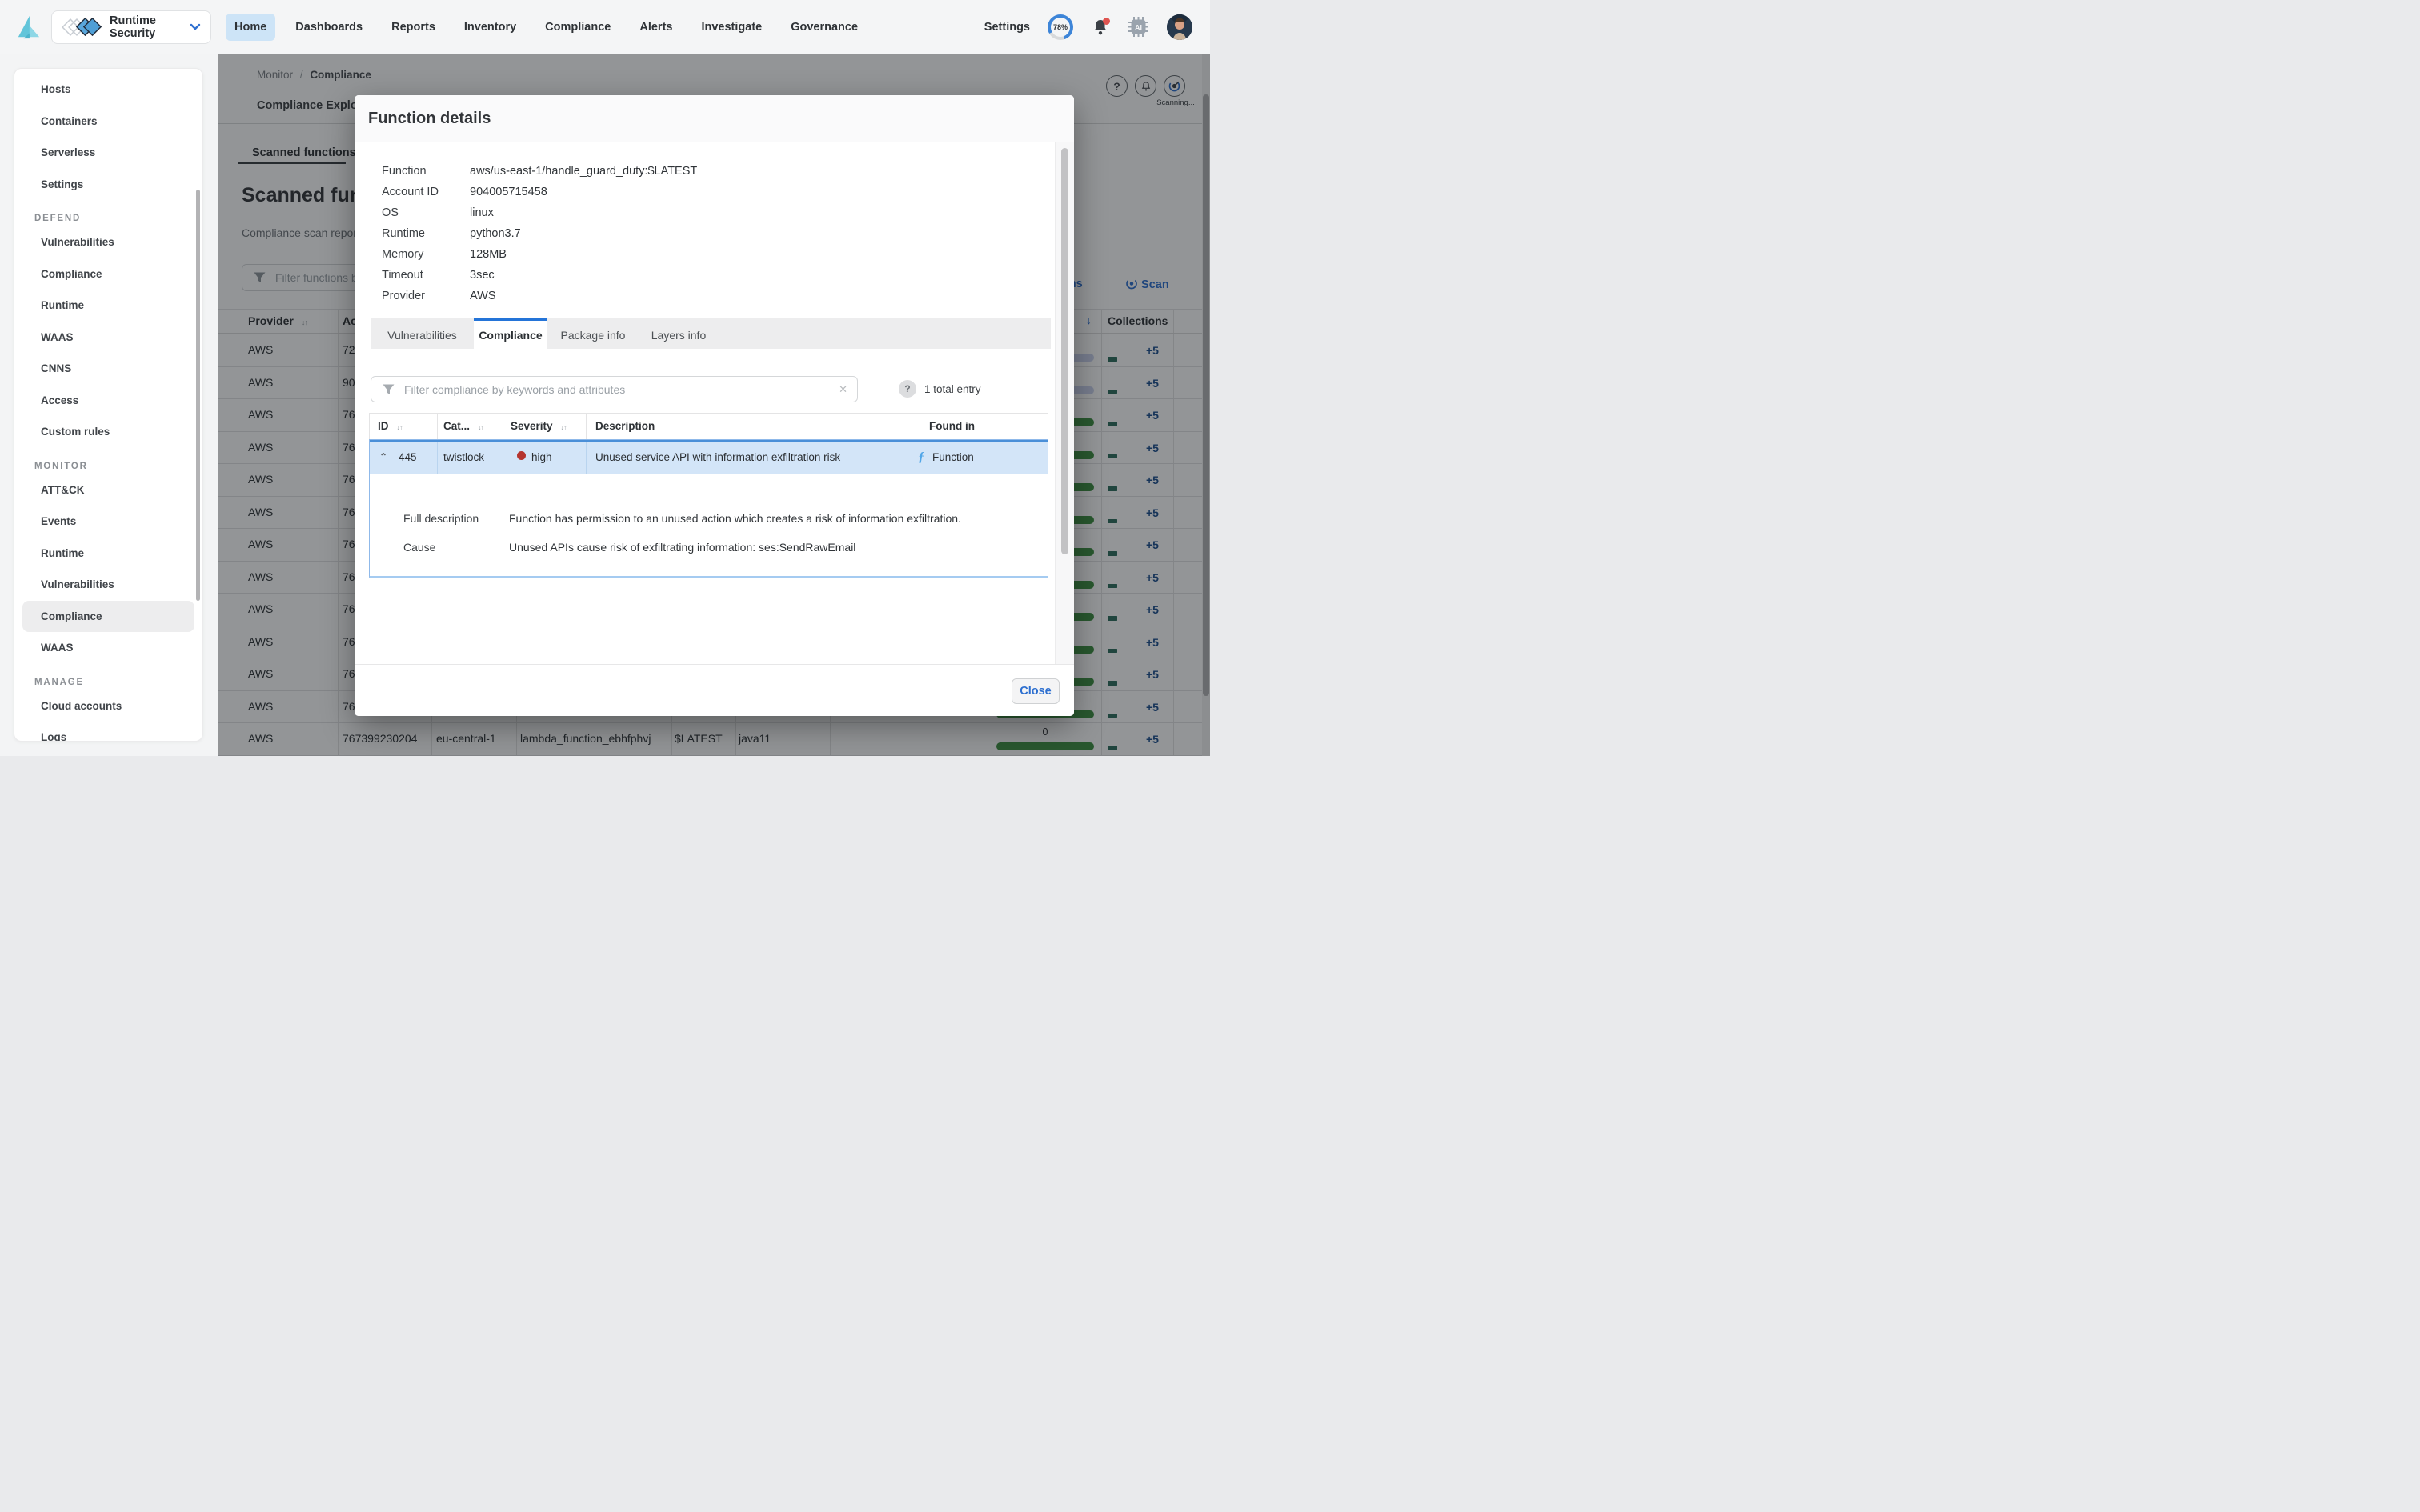 Image resolution: width=2420 pixels, height=1512 pixels. What do you see at coordinates (482, 275) in the screenshot?
I see `metadata-value: 3sec` at bounding box center [482, 275].